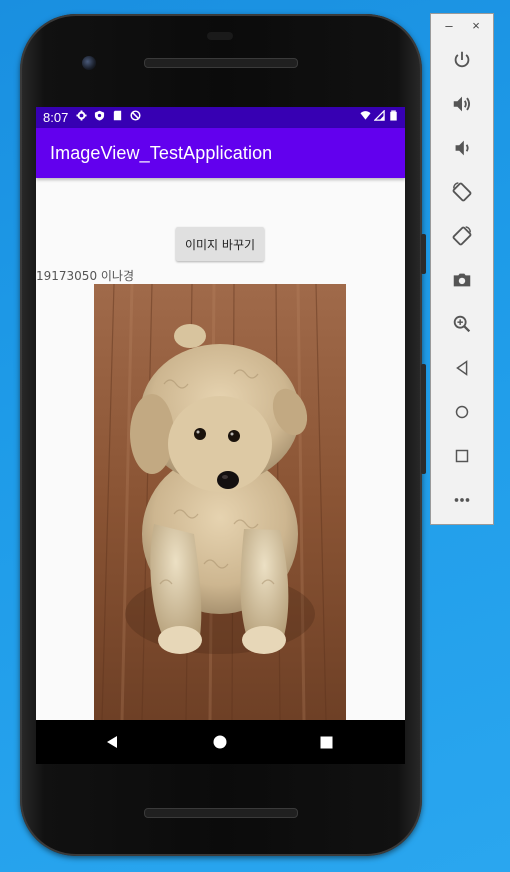 The width and height of the screenshot is (510, 872). Describe the element at coordinates (89, 63) in the screenshot. I see `front-camera` at that location.